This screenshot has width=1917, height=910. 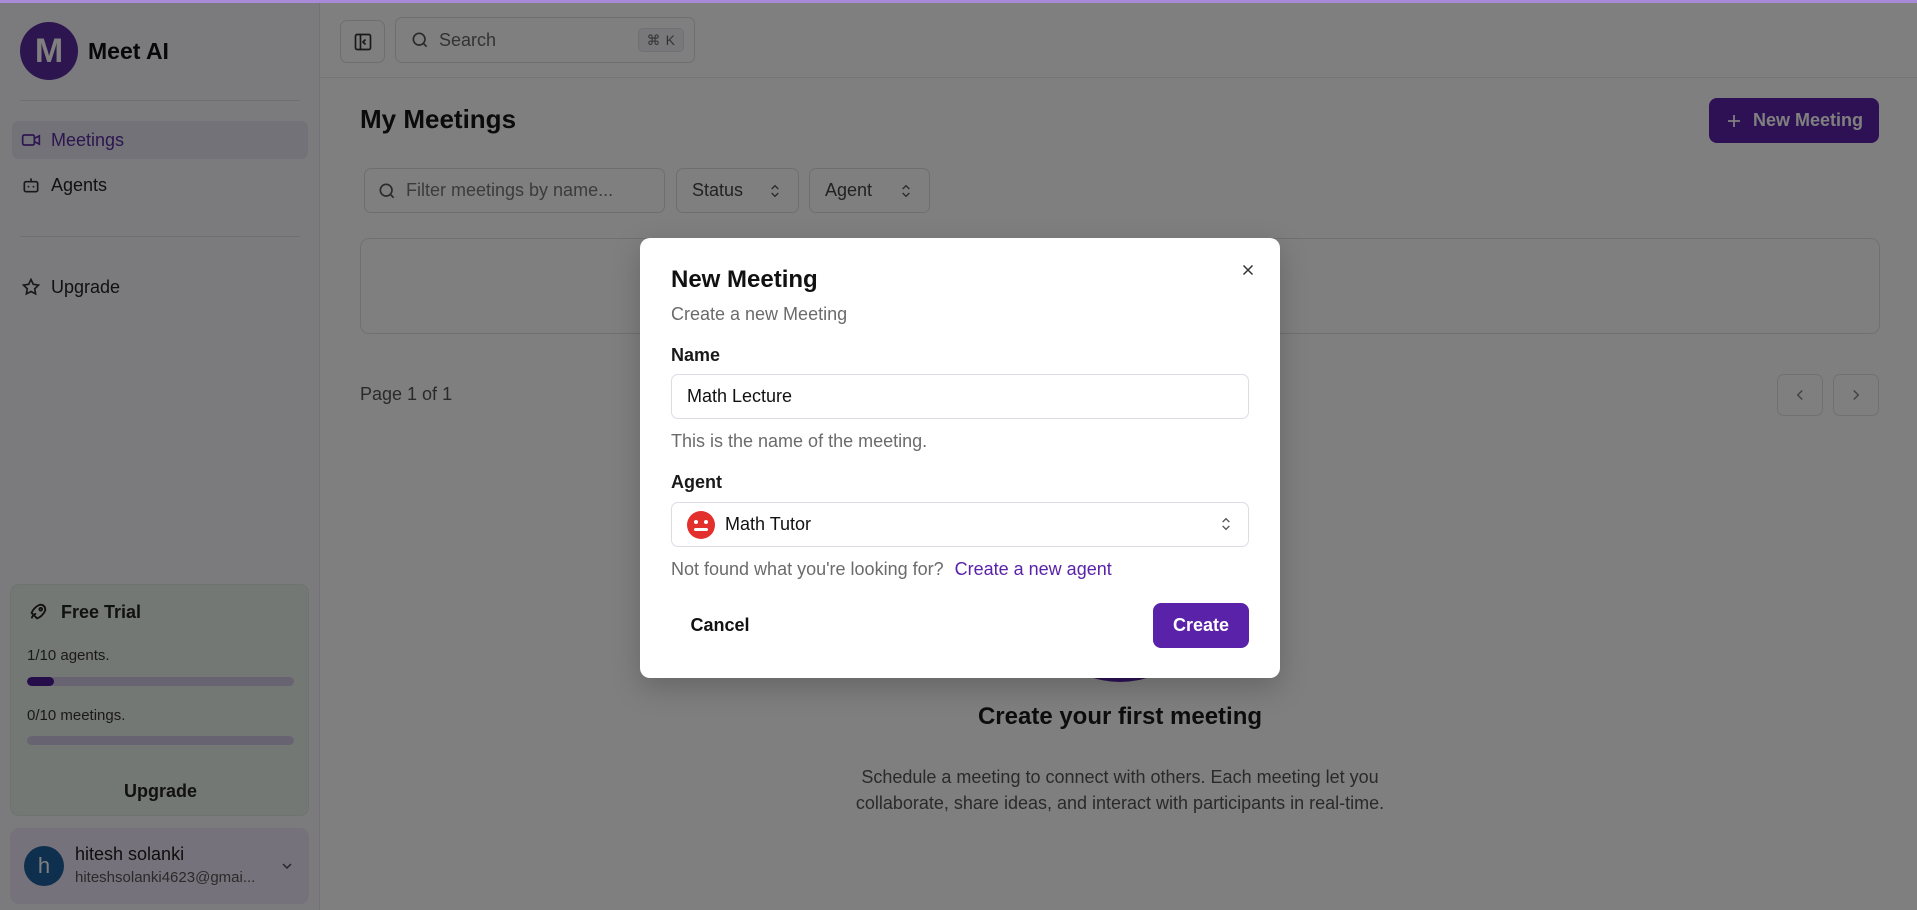 What do you see at coordinates (720, 625) in the screenshot?
I see `cancel-button: Cancel` at bounding box center [720, 625].